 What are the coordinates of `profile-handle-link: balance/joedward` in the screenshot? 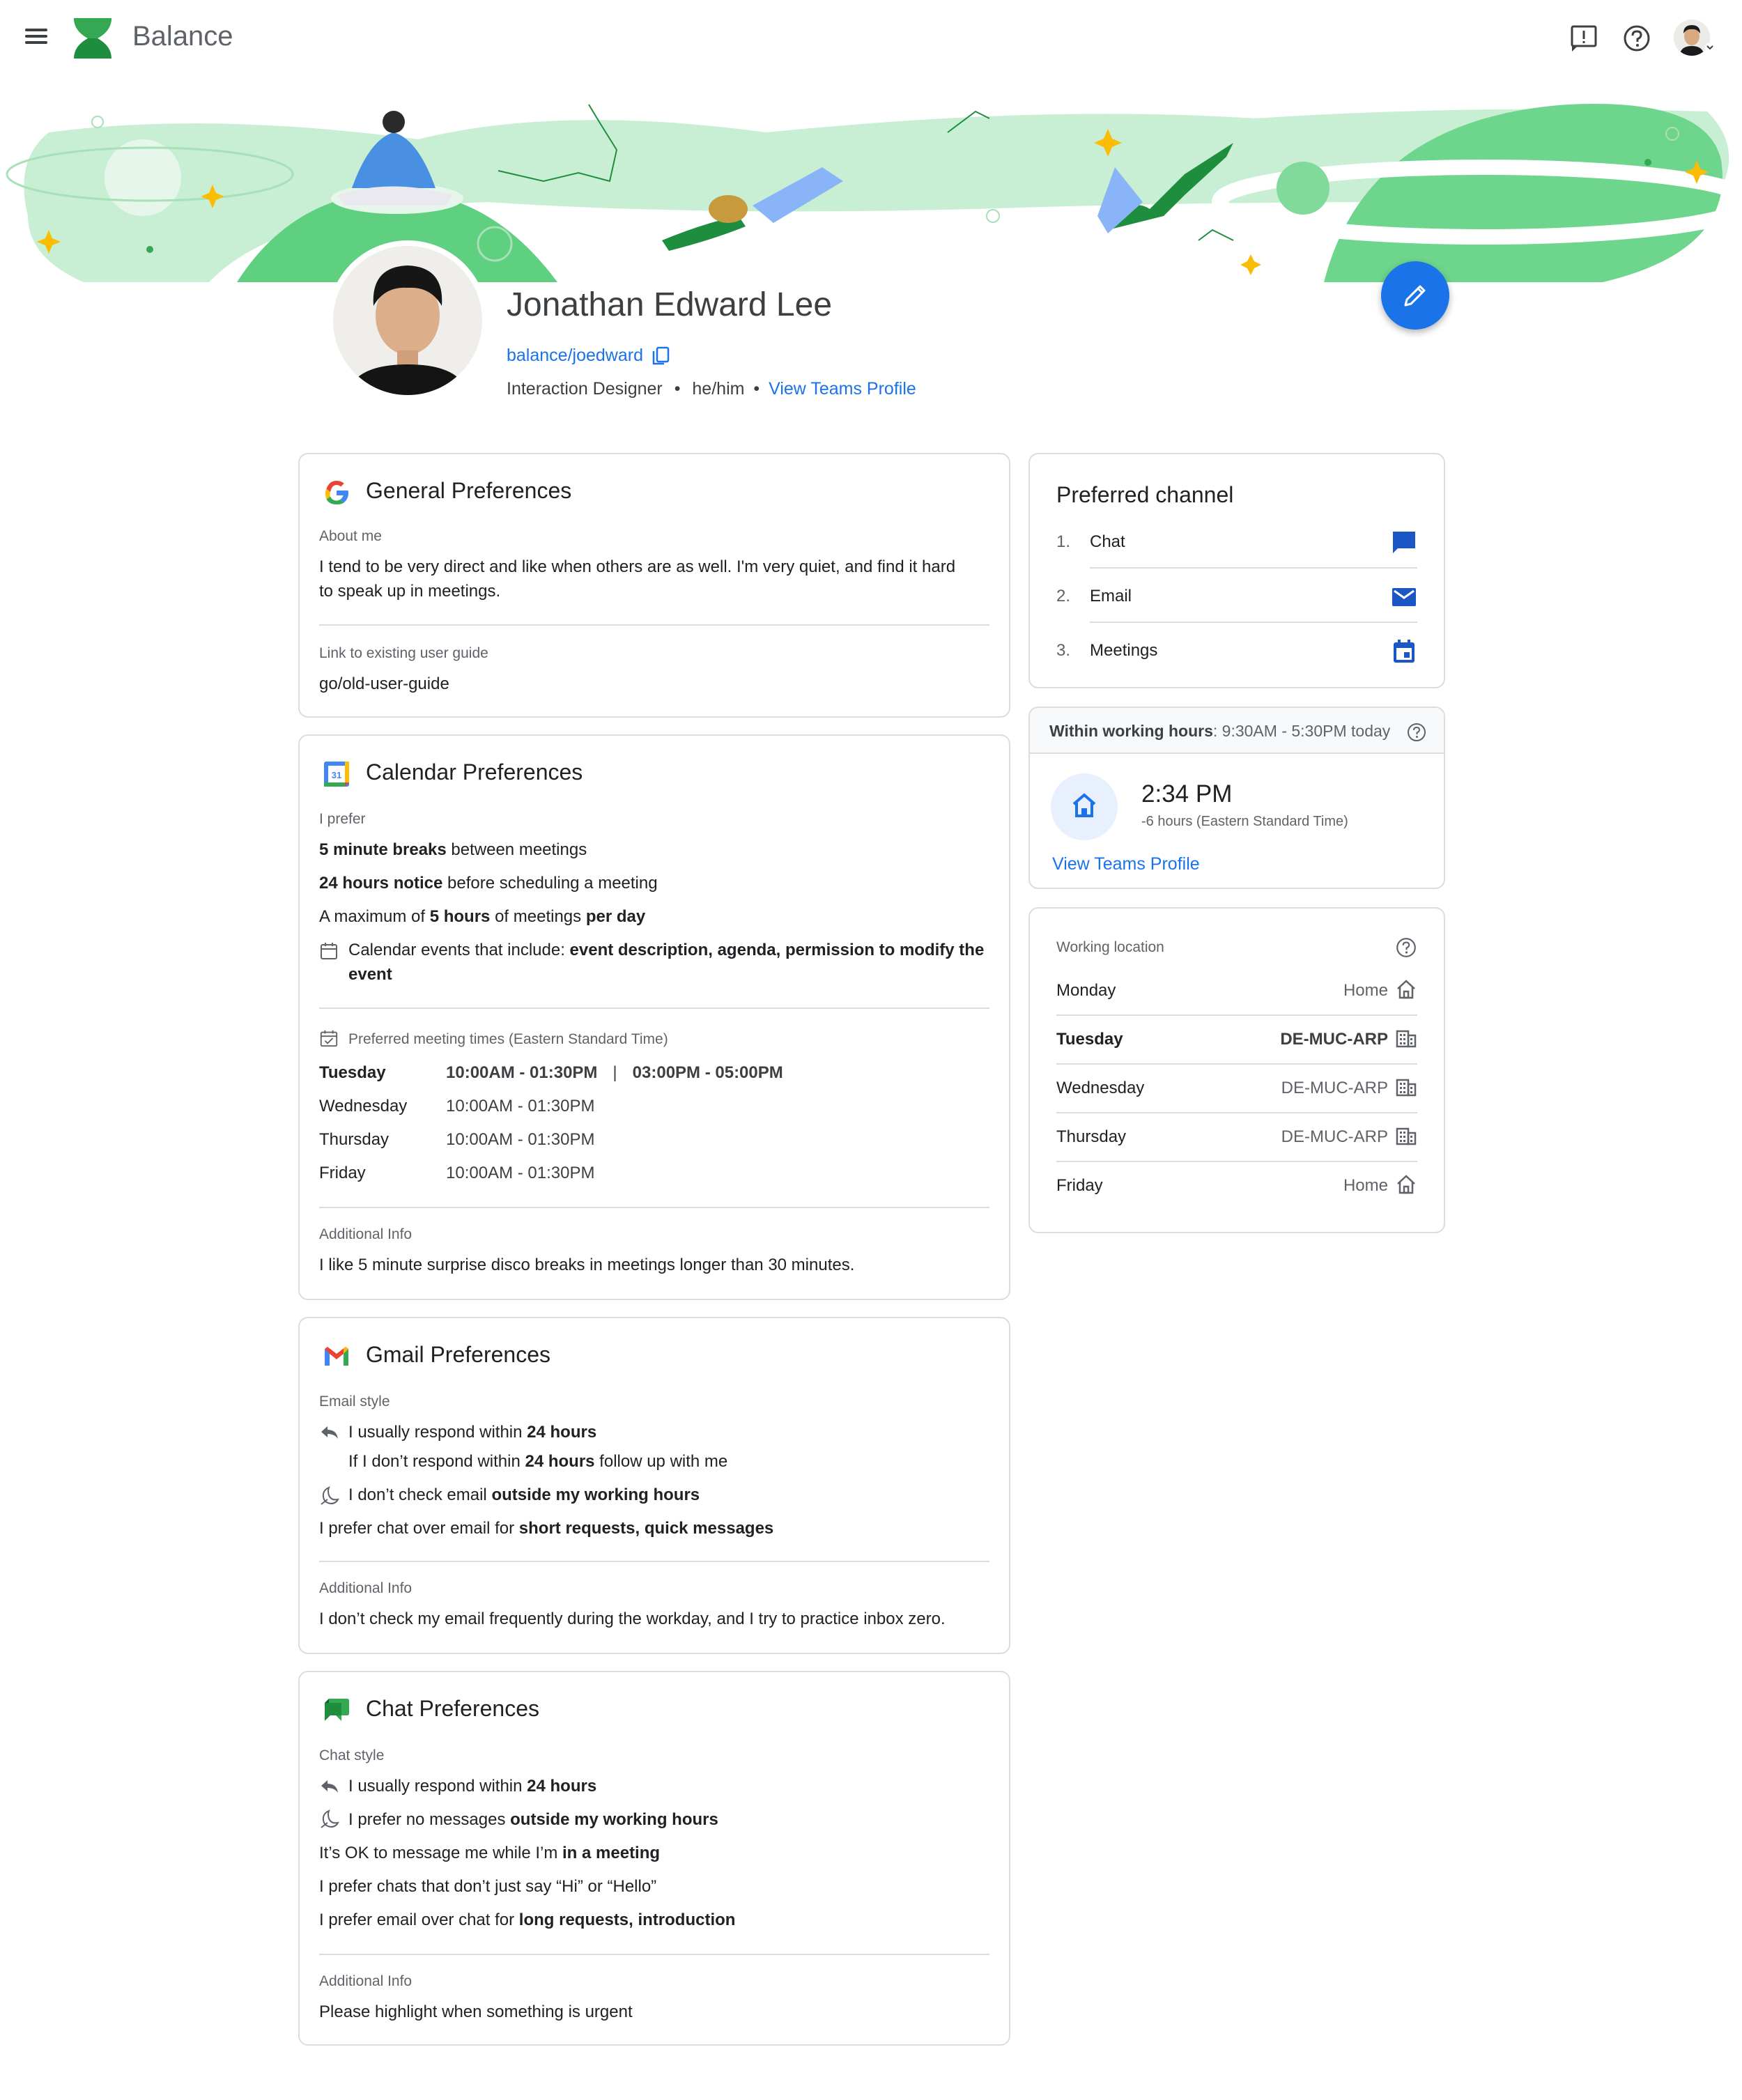 It's located at (588, 356).